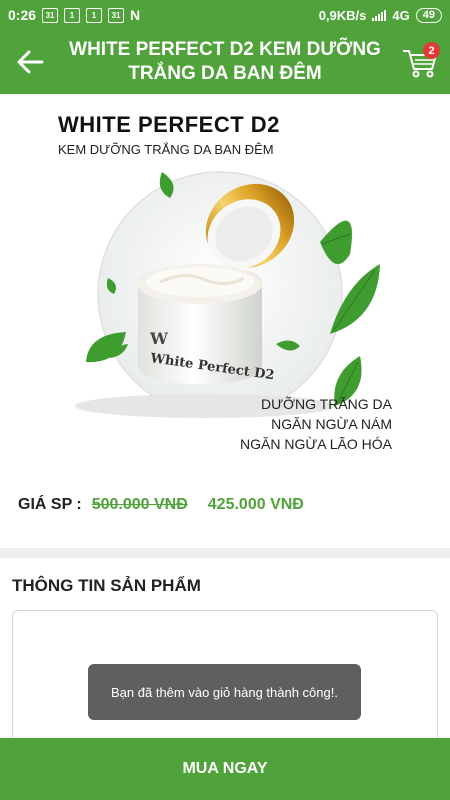 The image size is (450, 800). Describe the element at coordinates (159, 338) in the screenshot. I see `jar-logo-icon: W` at that location.